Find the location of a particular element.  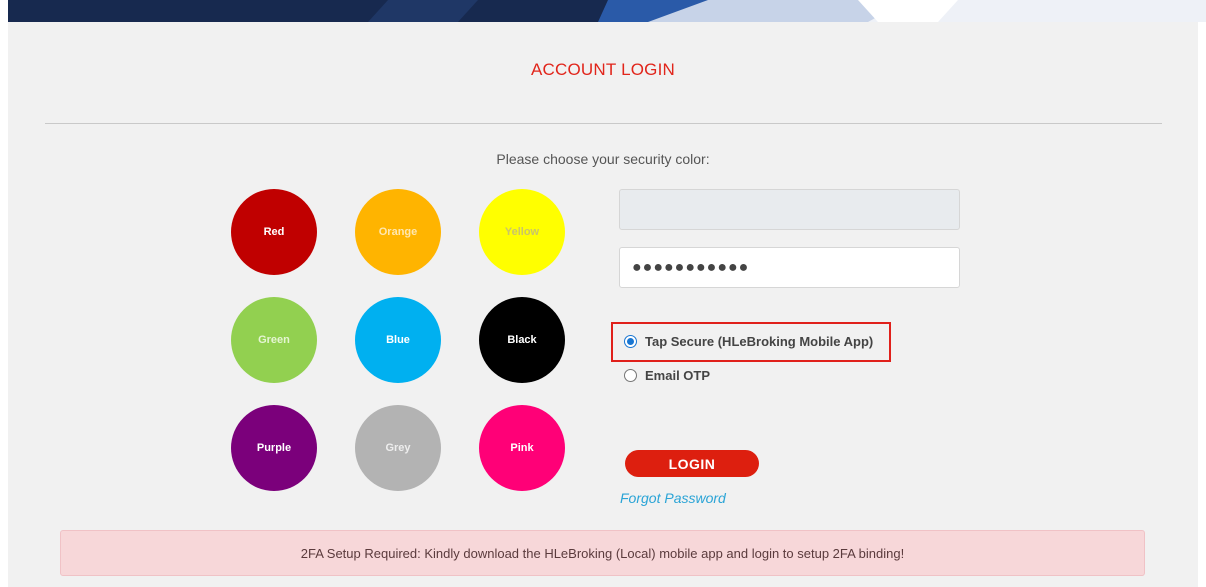

banner-graphic is located at coordinates (607, 11).